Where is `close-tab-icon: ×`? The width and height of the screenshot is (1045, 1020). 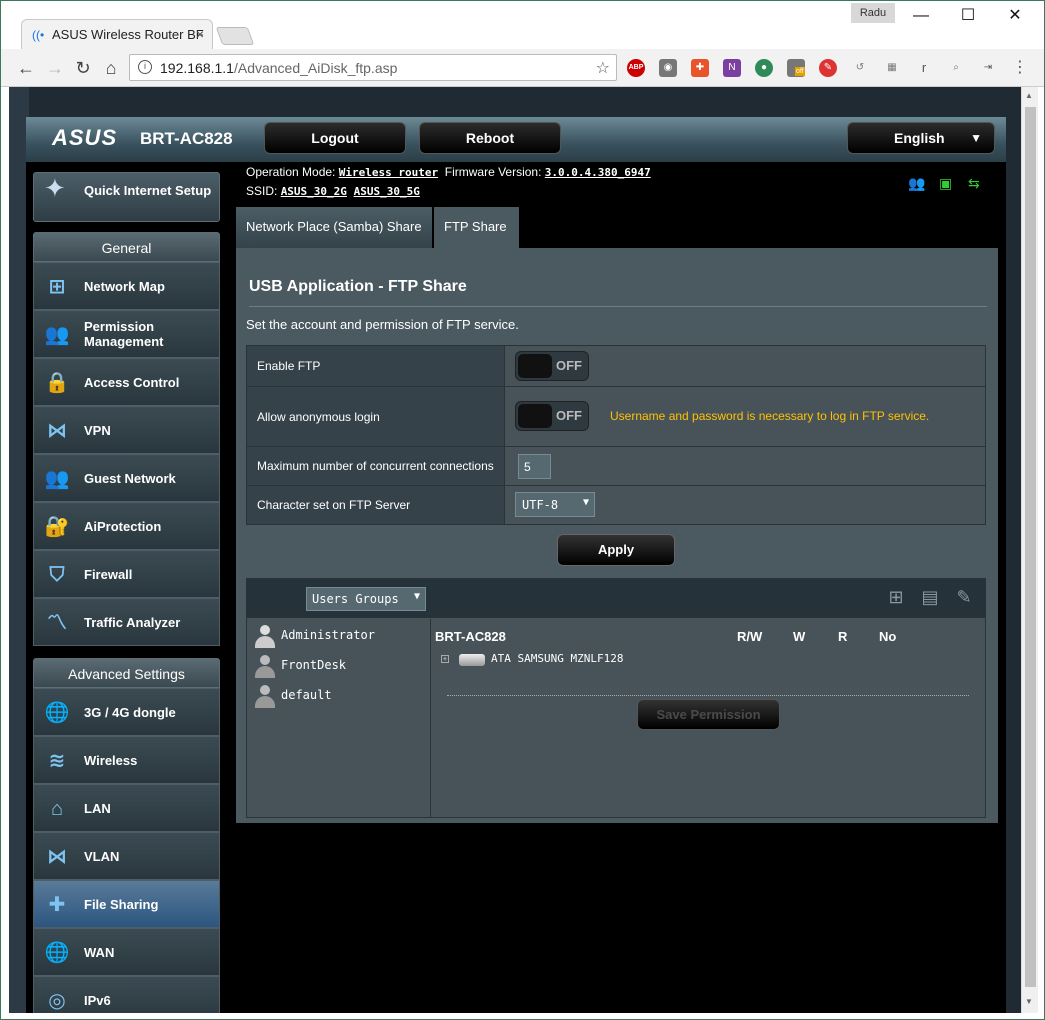
close-tab-icon: × is located at coordinates (200, 34).